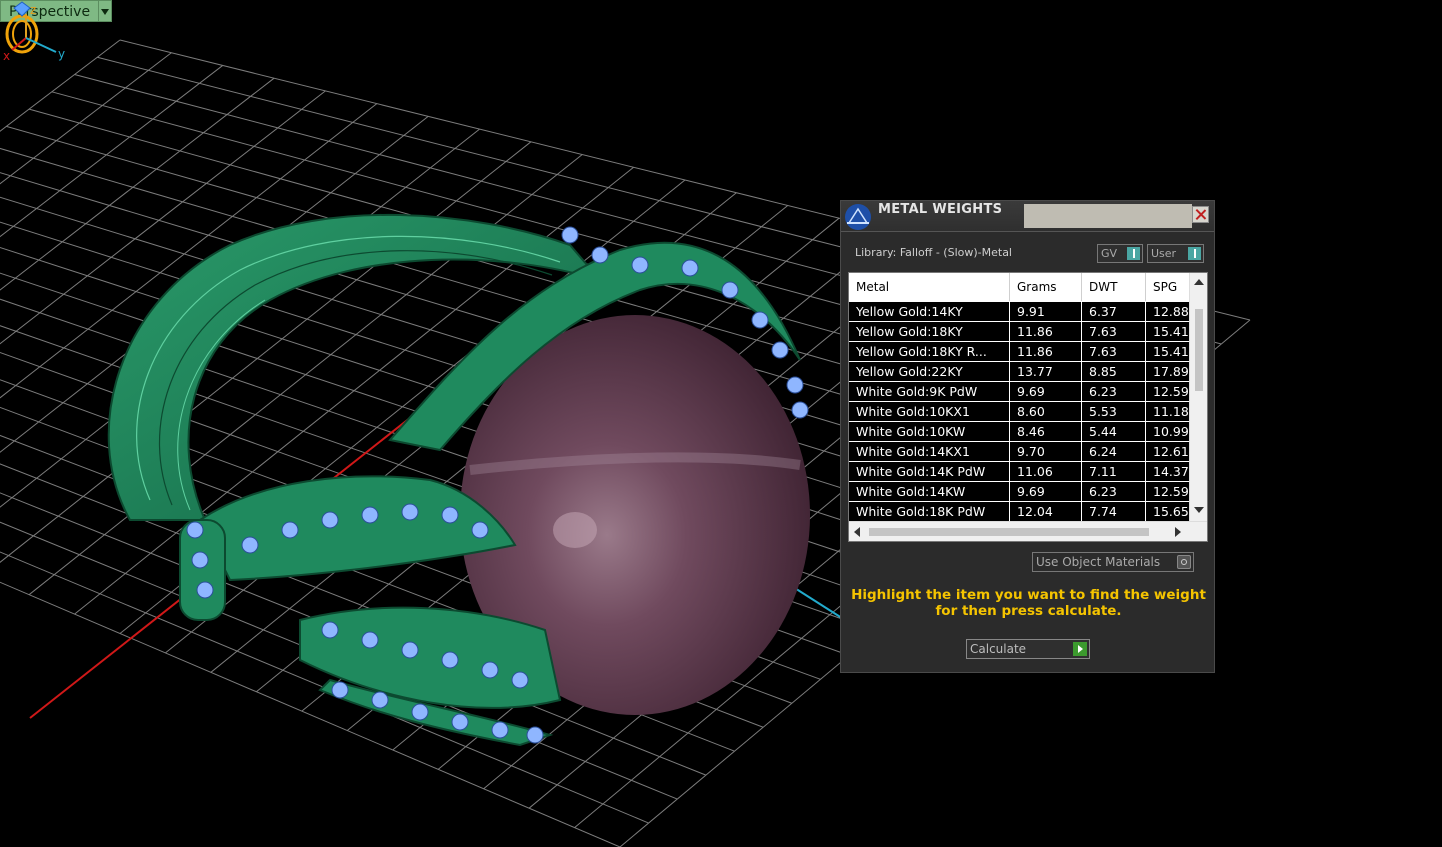 This screenshot has height=847, width=1442. I want to click on cell-grams: 8.46, so click(1046, 431).